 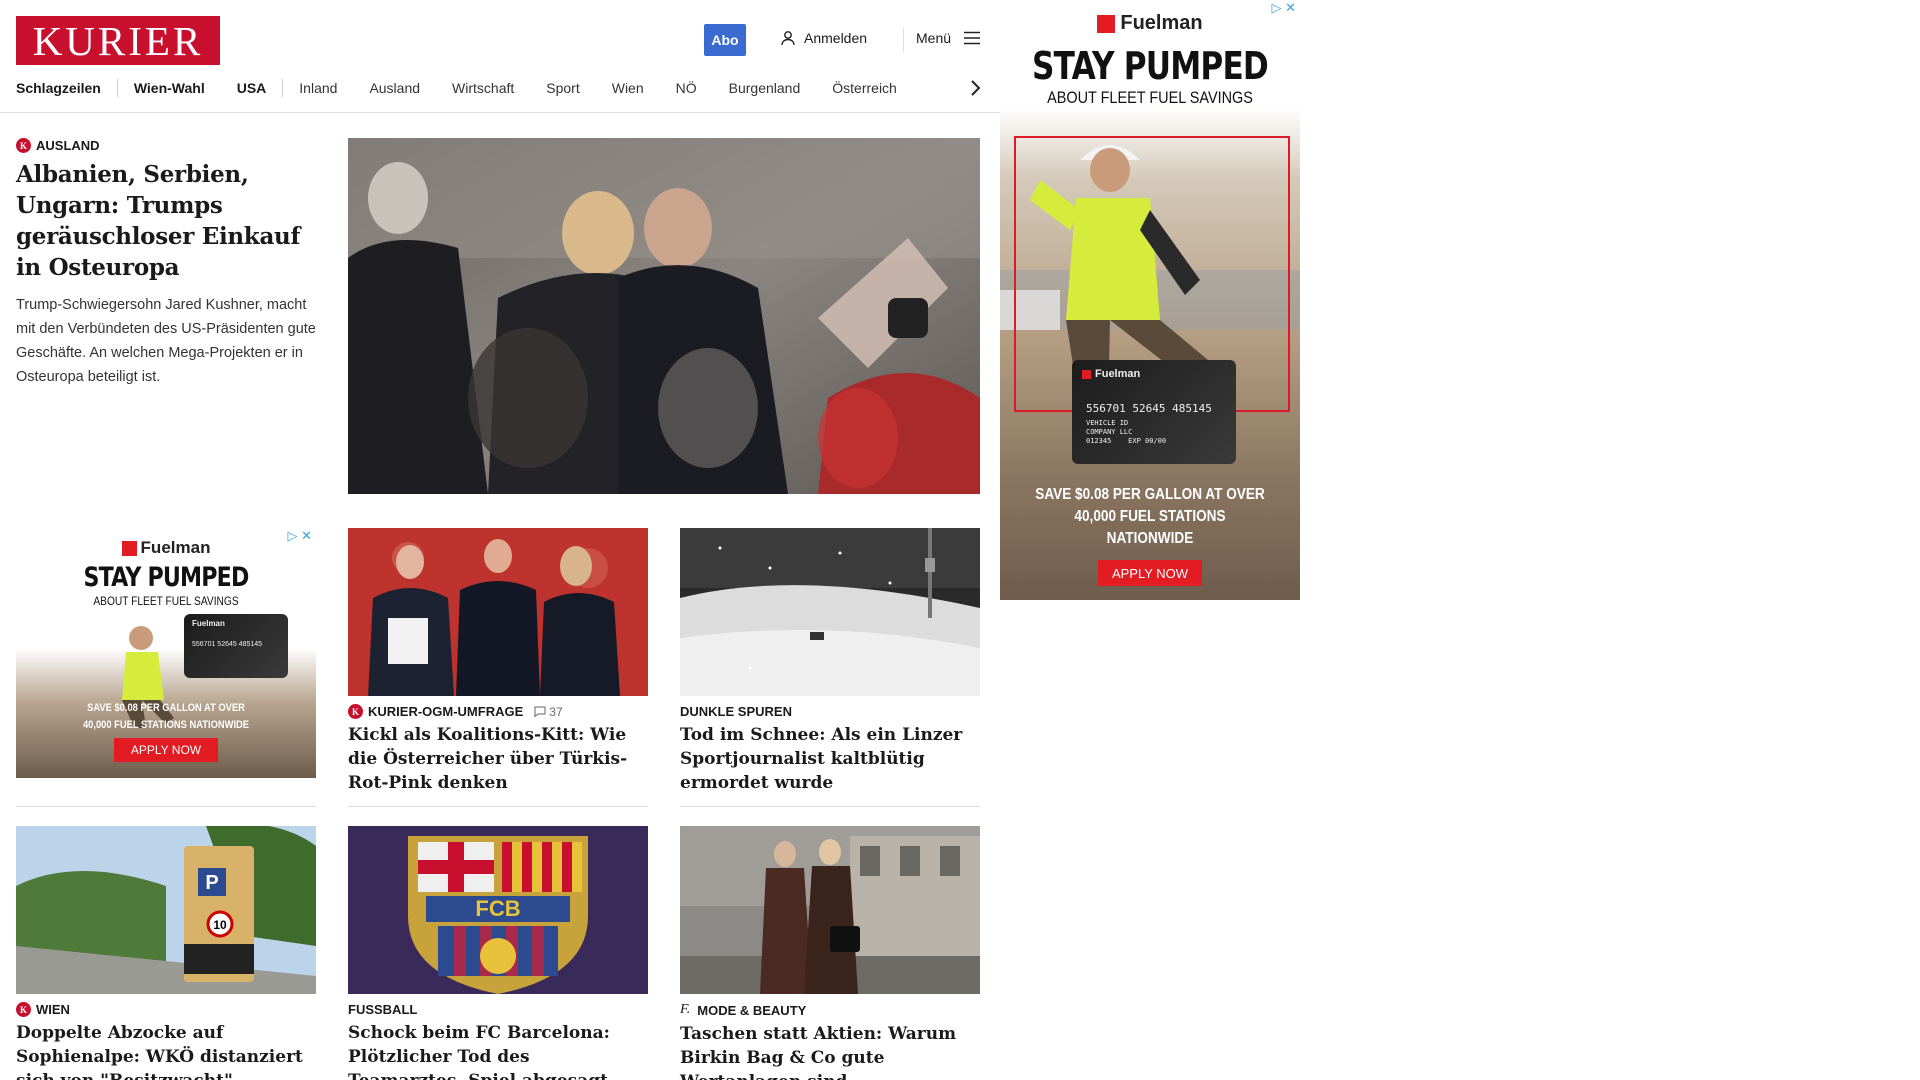 What do you see at coordinates (166, 1009) in the screenshot?
I see `article-kicker: K WIEN` at bounding box center [166, 1009].